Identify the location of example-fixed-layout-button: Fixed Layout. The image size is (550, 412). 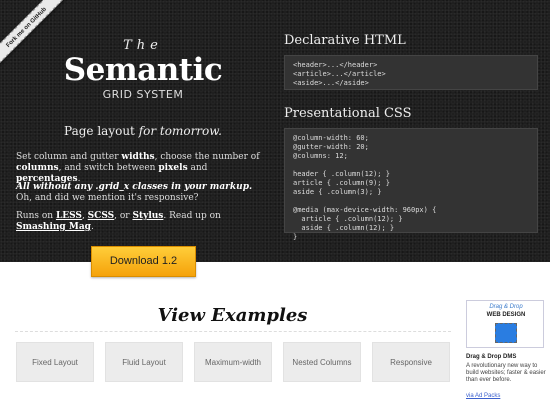
(55, 362).